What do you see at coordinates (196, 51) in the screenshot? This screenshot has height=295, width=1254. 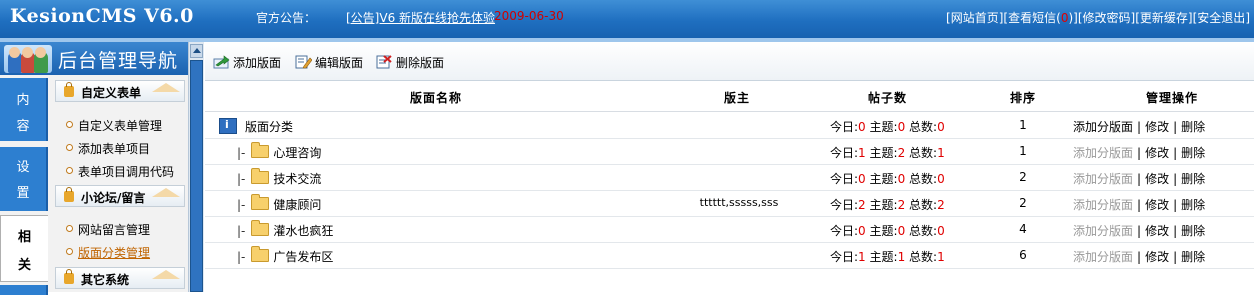 I see `scroll-up-arrow-icon` at bounding box center [196, 51].